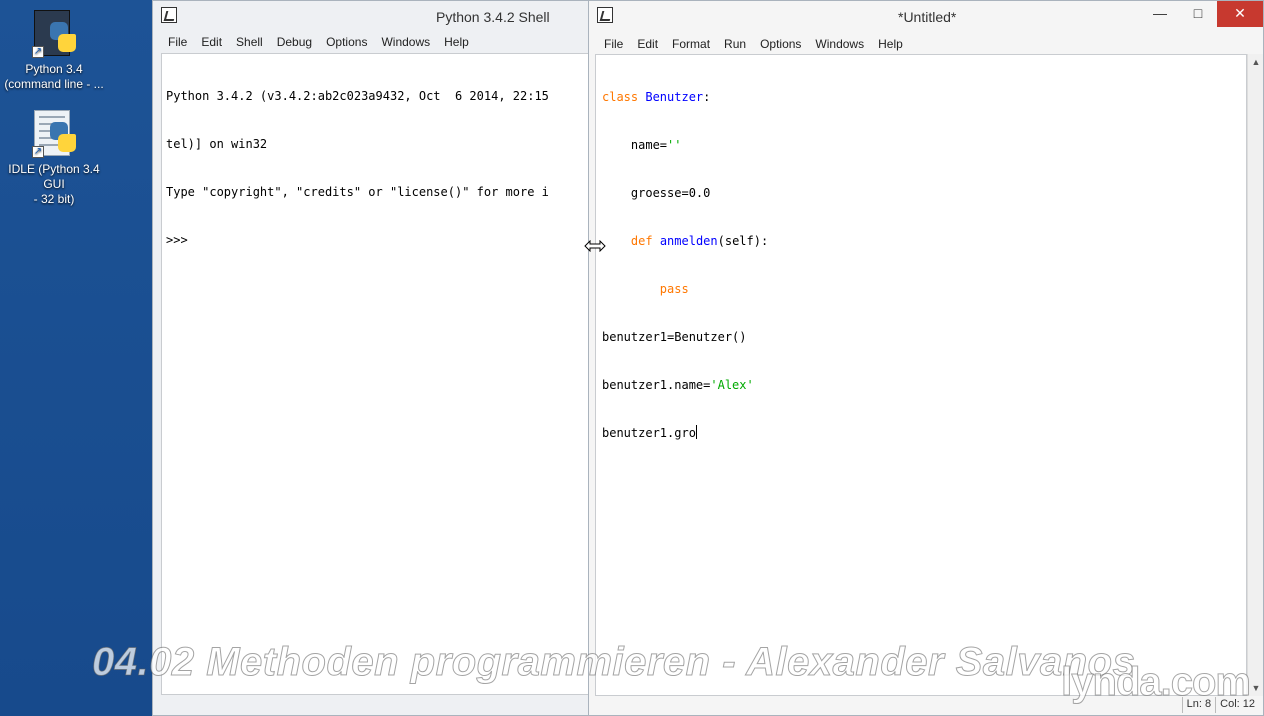  I want to click on code-line: groesse=0.0, so click(656, 193).